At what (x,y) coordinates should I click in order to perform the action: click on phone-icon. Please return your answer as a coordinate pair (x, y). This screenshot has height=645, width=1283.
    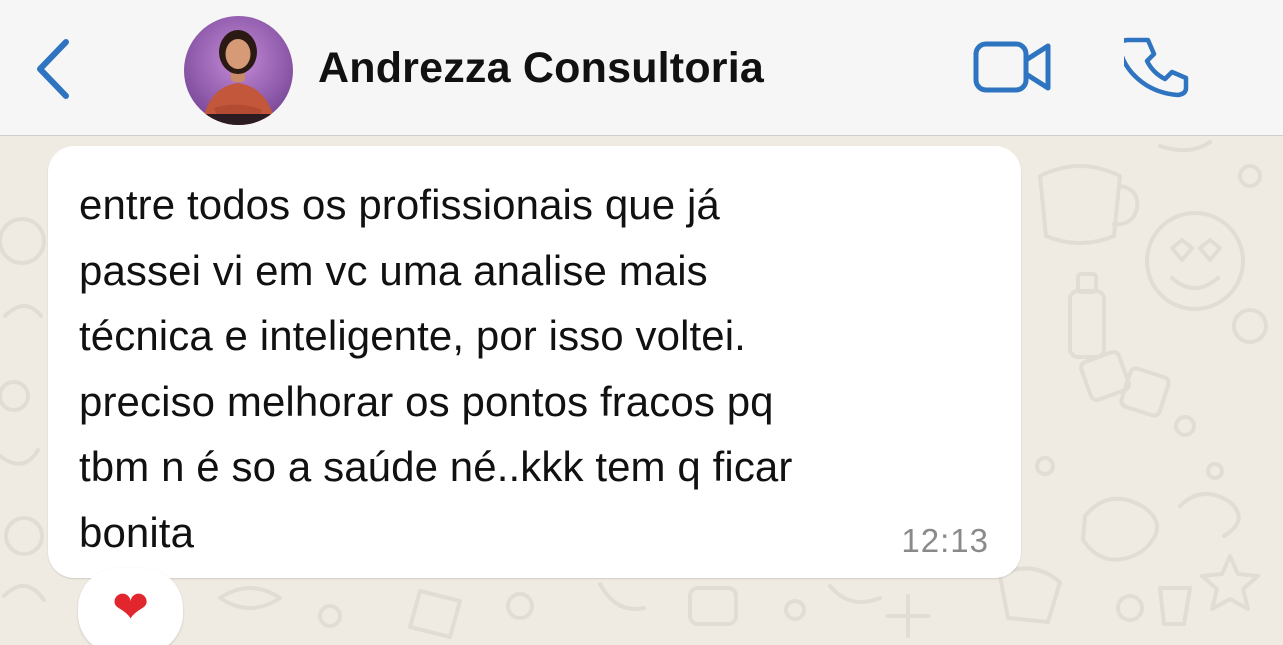
    Looking at the image, I should click on (1153, 67).